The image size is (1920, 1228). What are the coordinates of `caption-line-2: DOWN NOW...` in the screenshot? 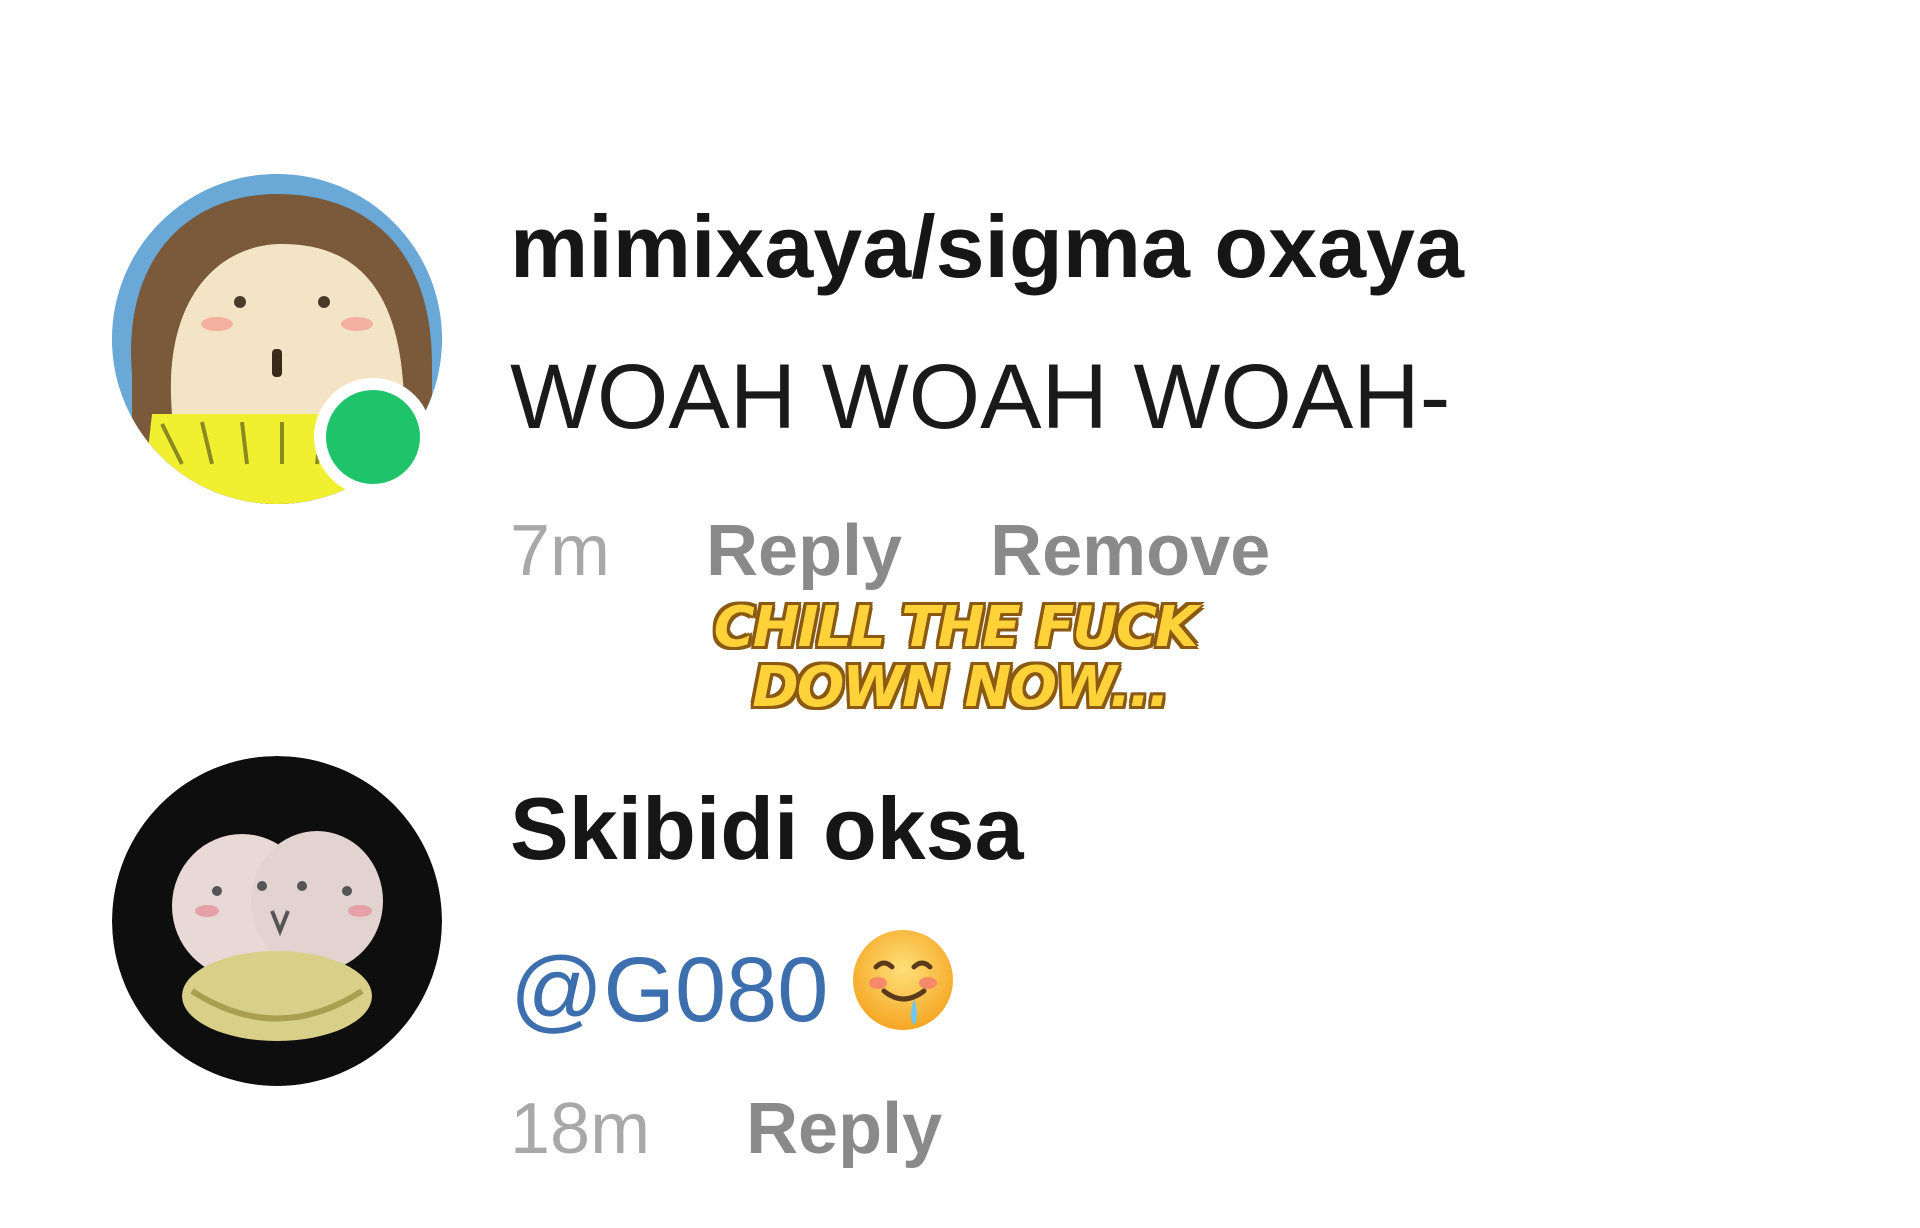 It's located at (960, 687).